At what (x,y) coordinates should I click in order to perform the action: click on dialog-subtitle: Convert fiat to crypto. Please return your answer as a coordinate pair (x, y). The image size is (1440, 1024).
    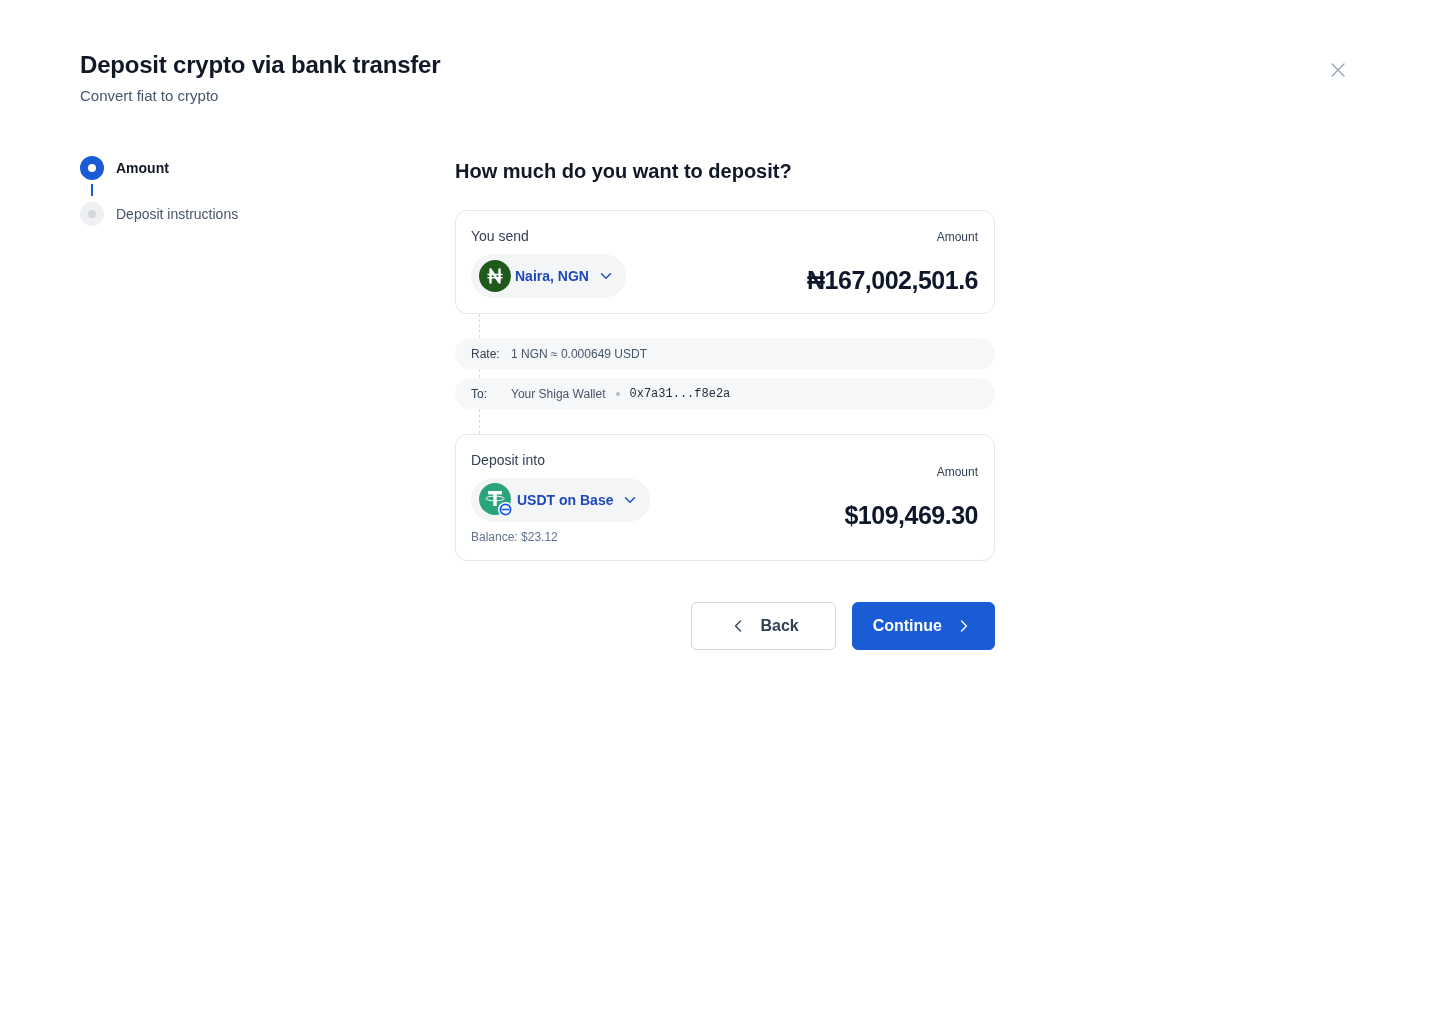
    Looking at the image, I should click on (150, 96).